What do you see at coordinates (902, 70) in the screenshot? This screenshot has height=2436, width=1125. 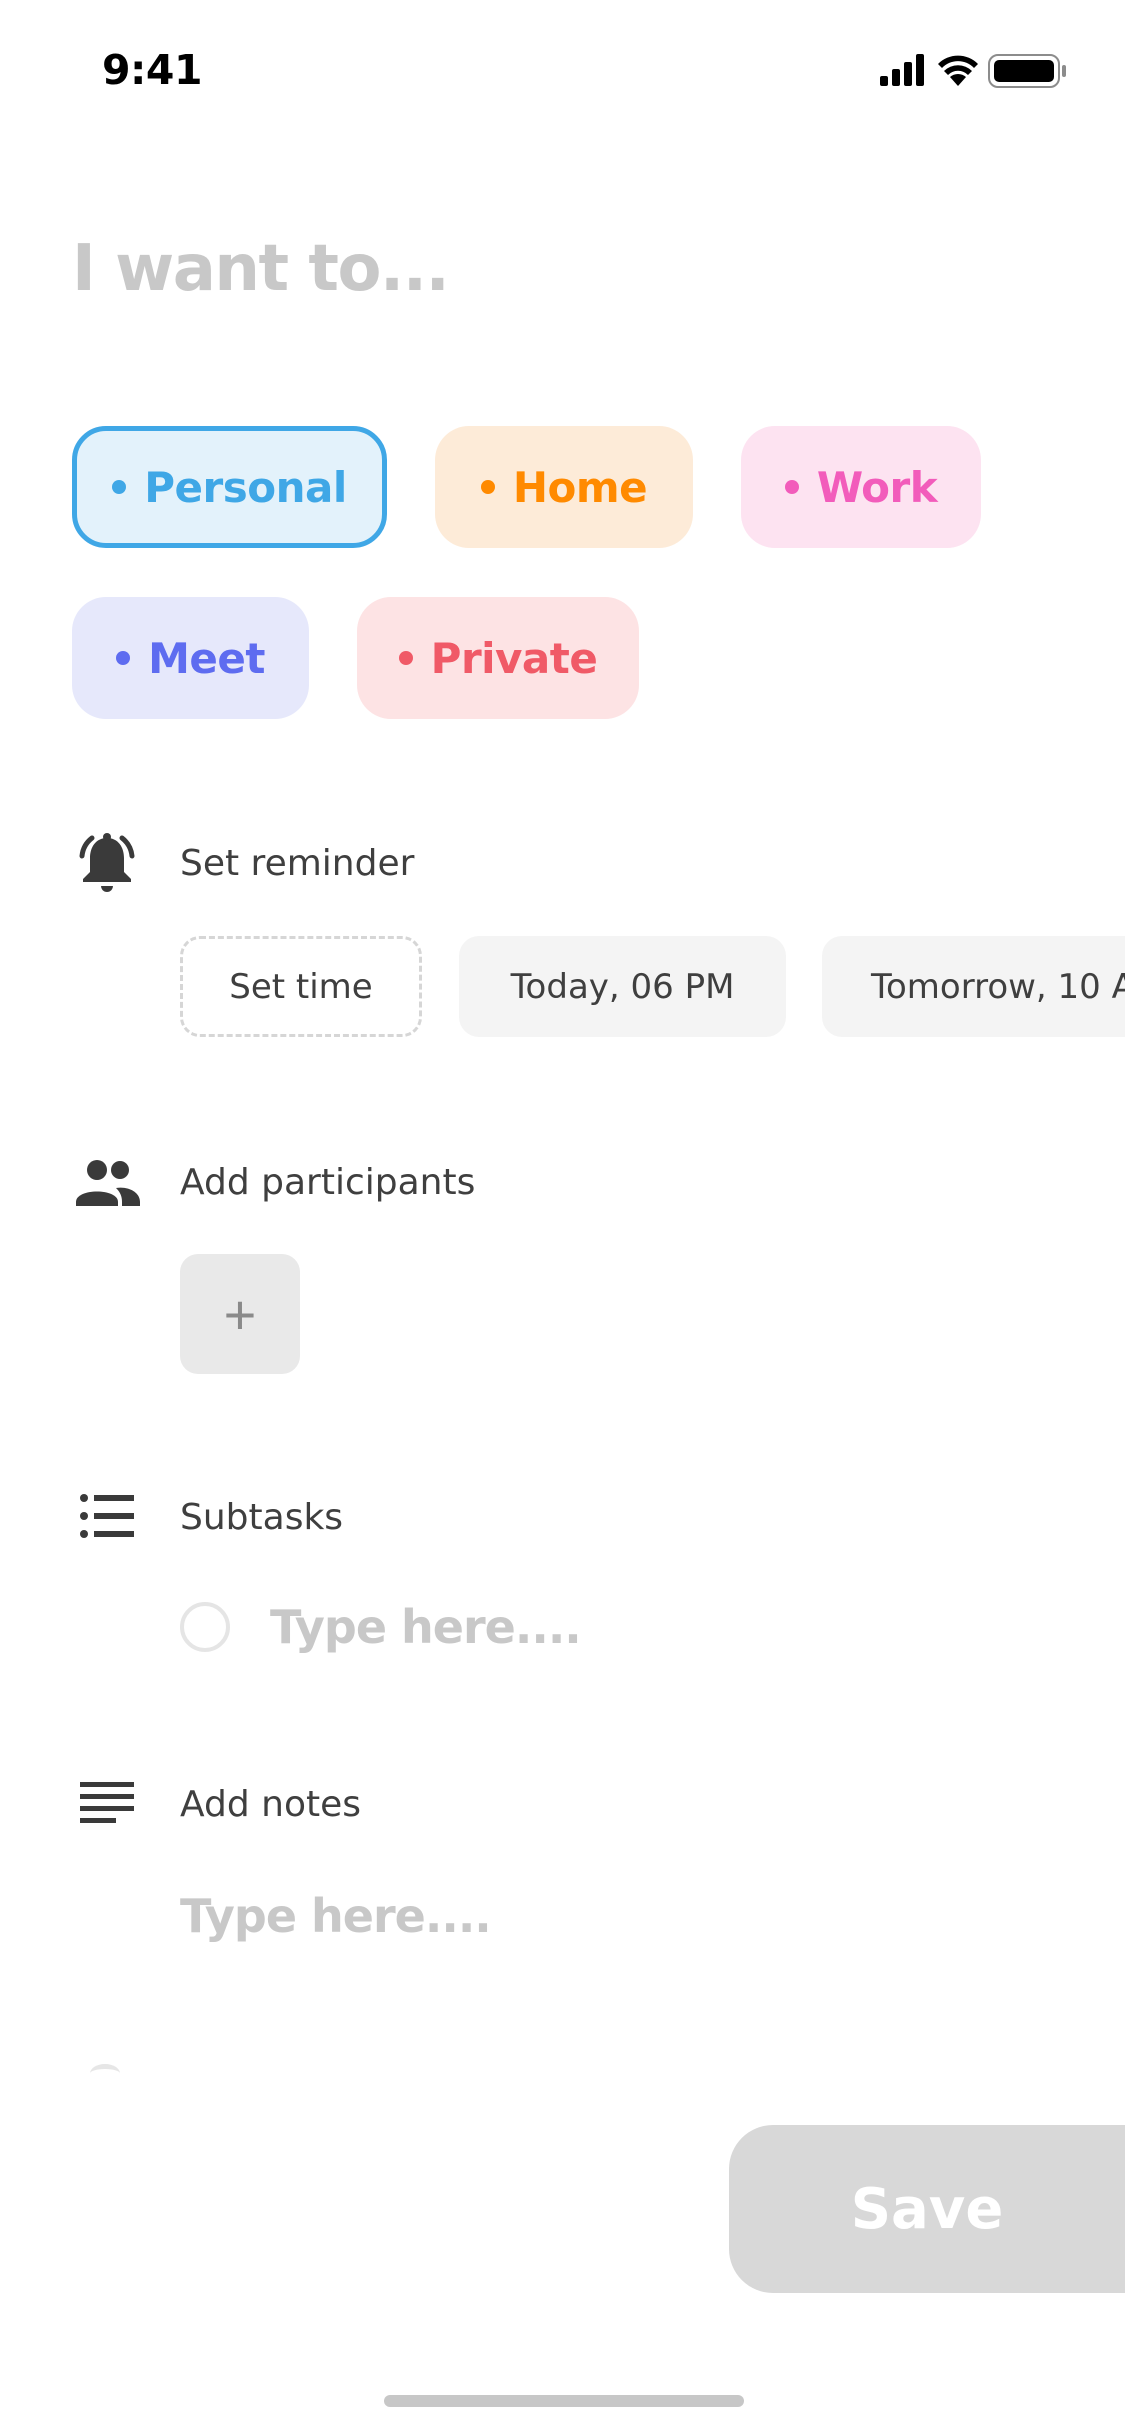 I see `signal-icon` at bounding box center [902, 70].